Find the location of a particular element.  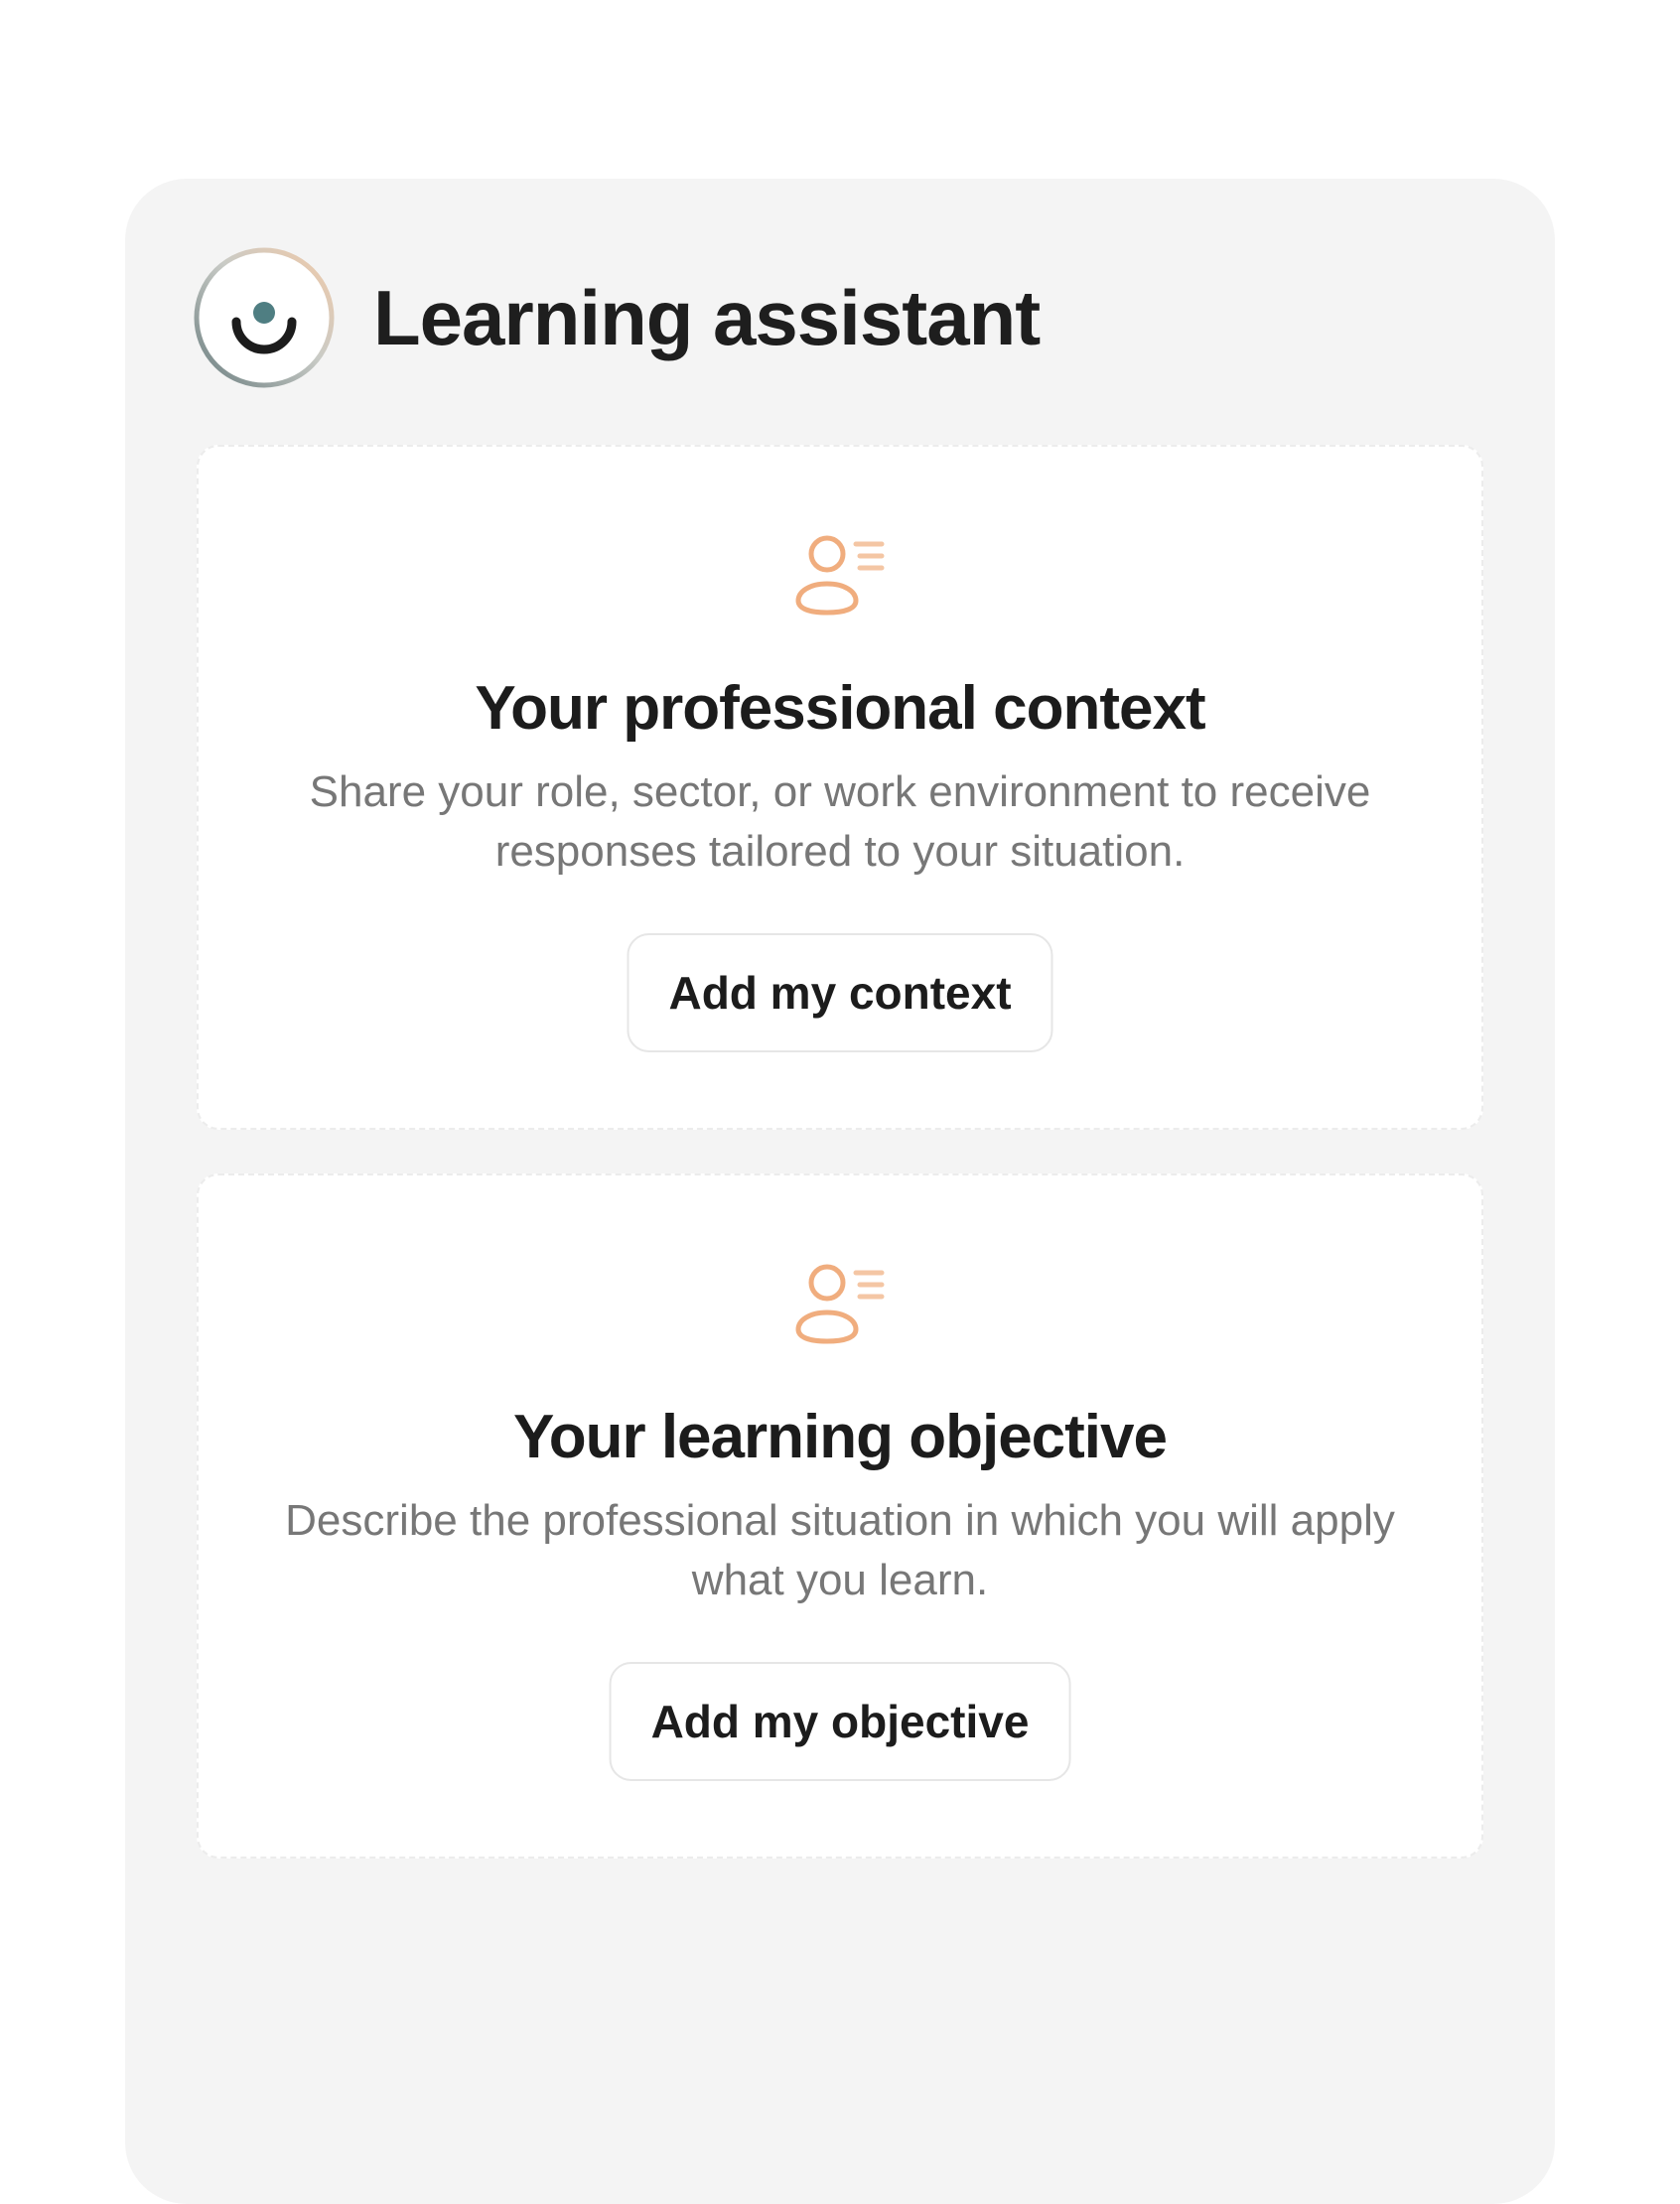

panel-header: Learning assistant is located at coordinates (617, 317).